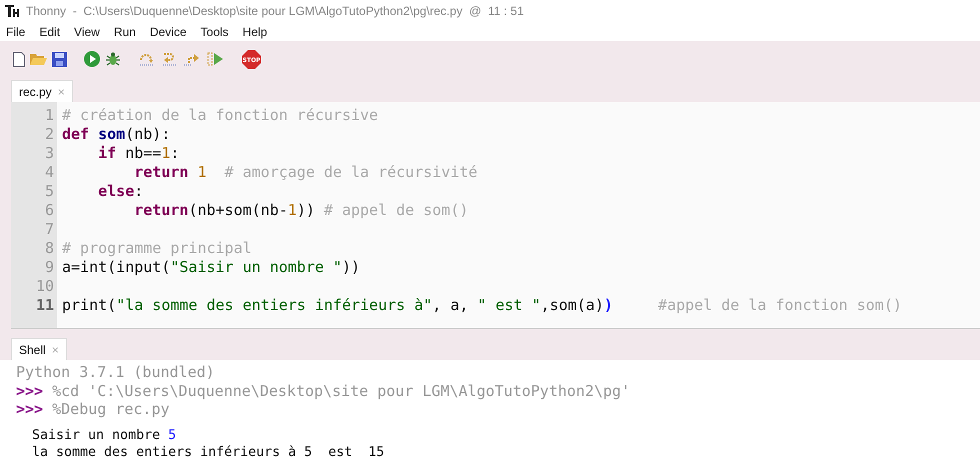 The image size is (980, 473). What do you see at coordinates (255, 31) in the screenshot?
I see `menu-item: Help` at bounding box center [255, 31].